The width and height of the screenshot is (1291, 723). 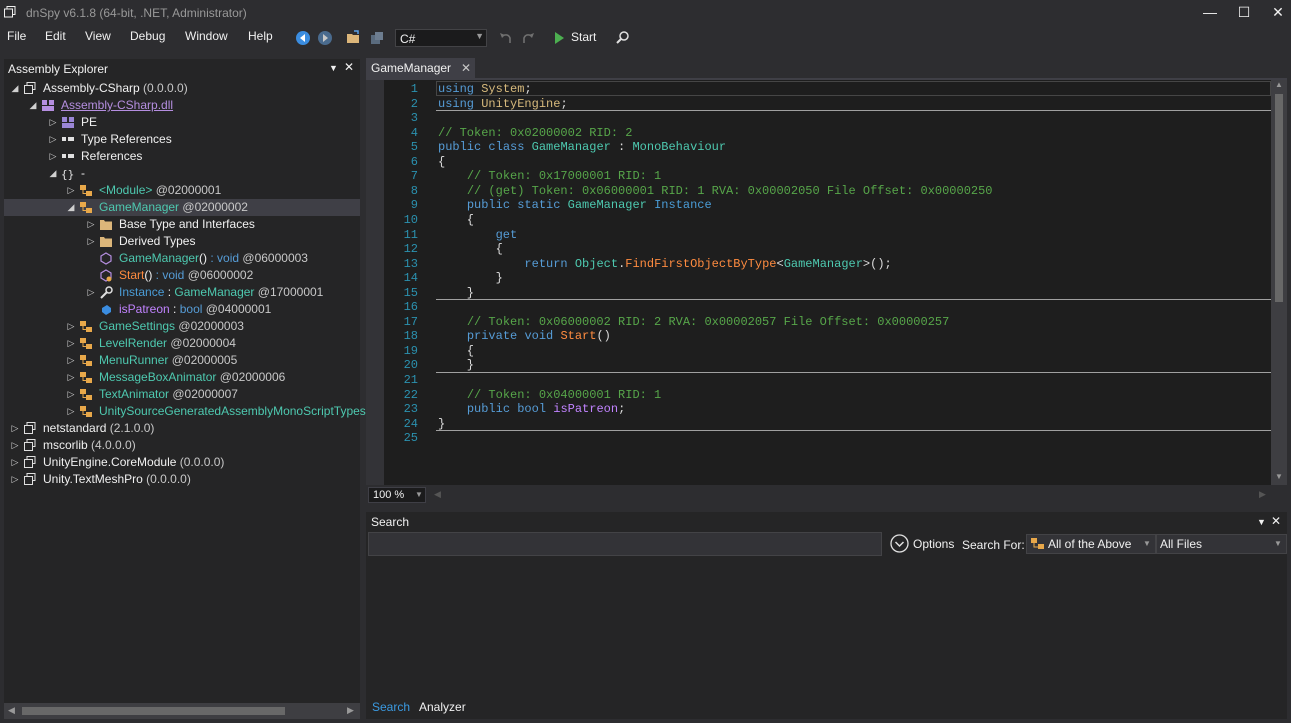 I want to click on code-line: 20 }, so click(x=818, y=365).